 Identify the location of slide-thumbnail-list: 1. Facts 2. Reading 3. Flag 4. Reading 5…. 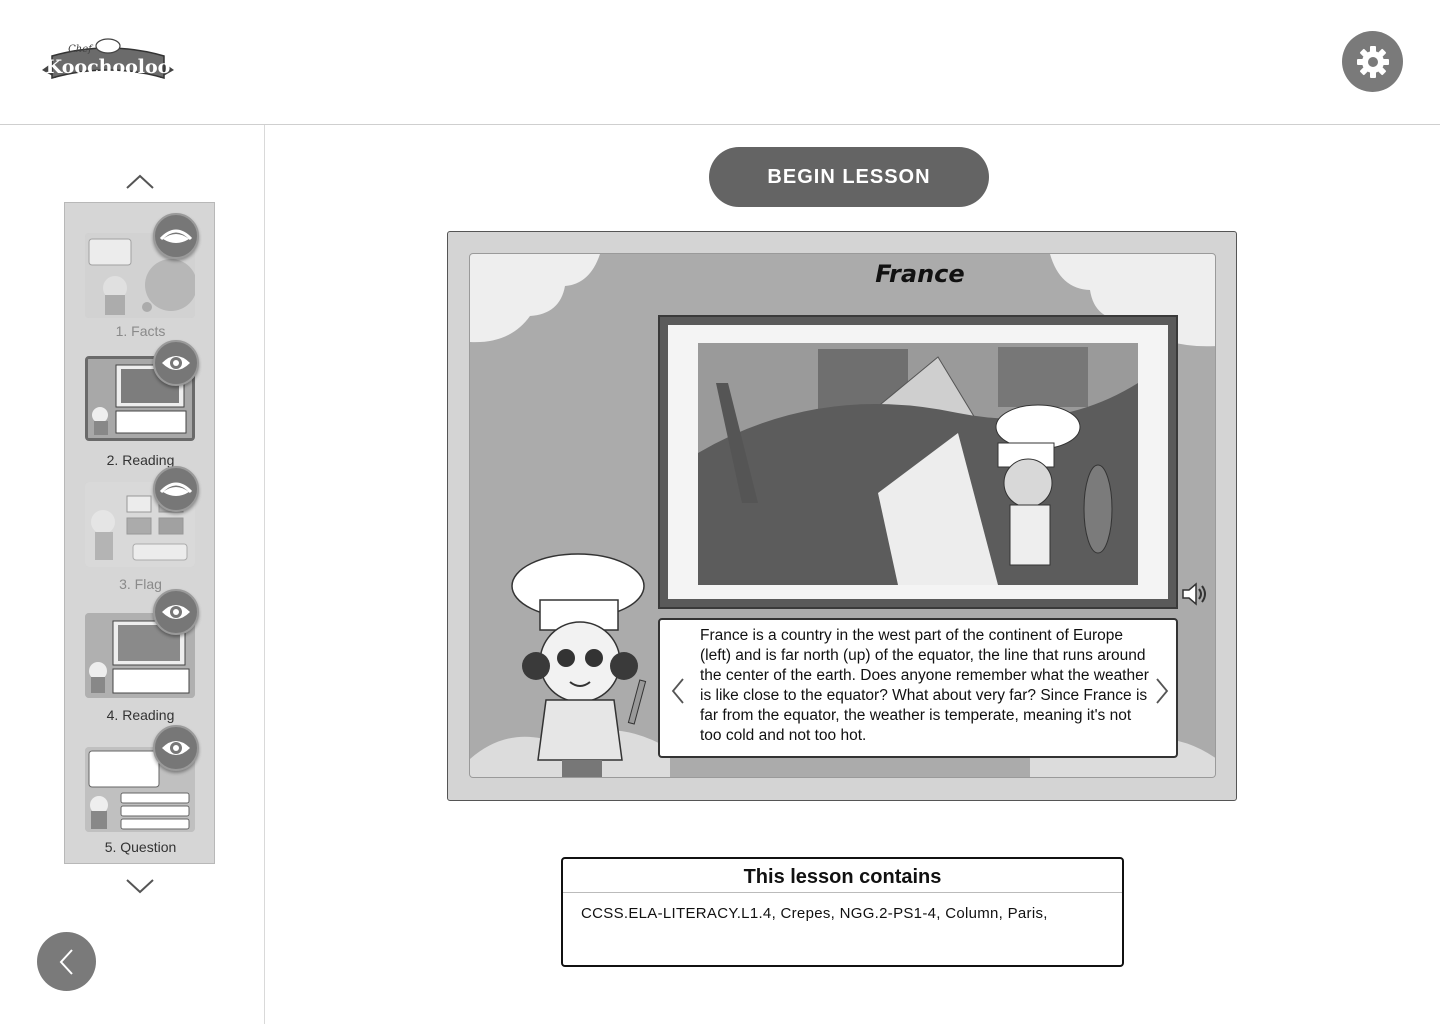
(139, 533).